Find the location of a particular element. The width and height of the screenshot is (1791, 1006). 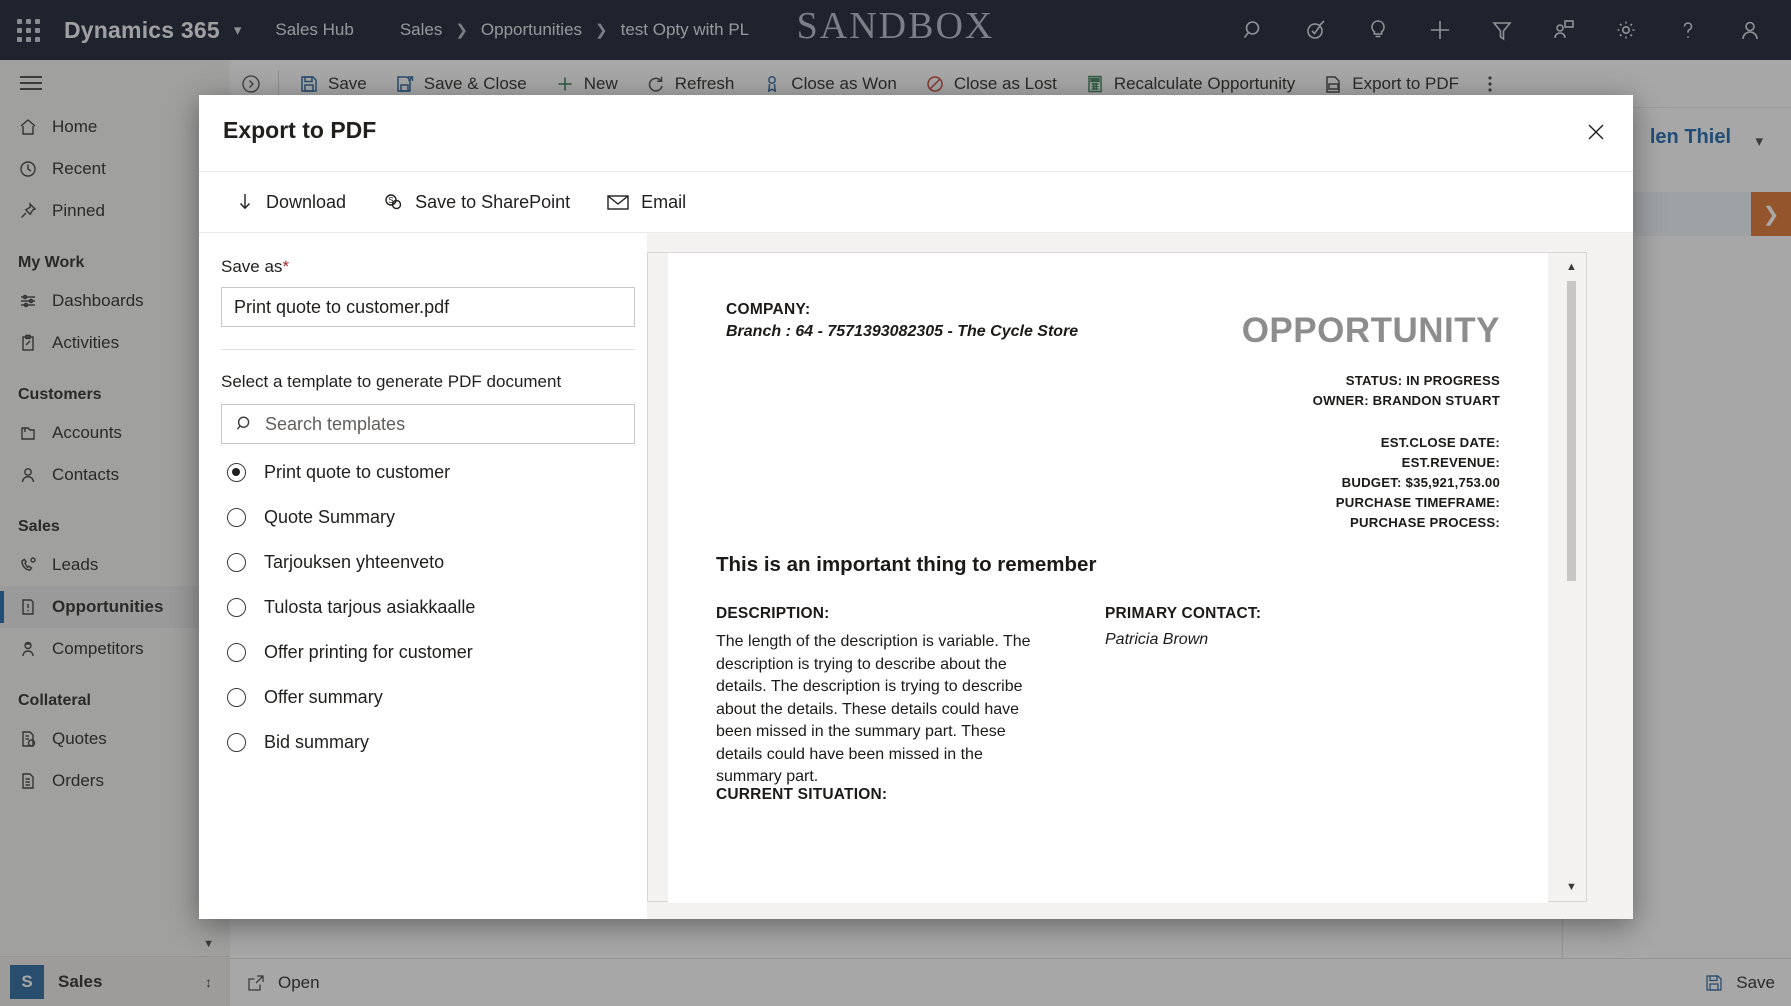

pdf-preview-scrollbar: ▲ ▼ is located at coordinates (1571, 577).